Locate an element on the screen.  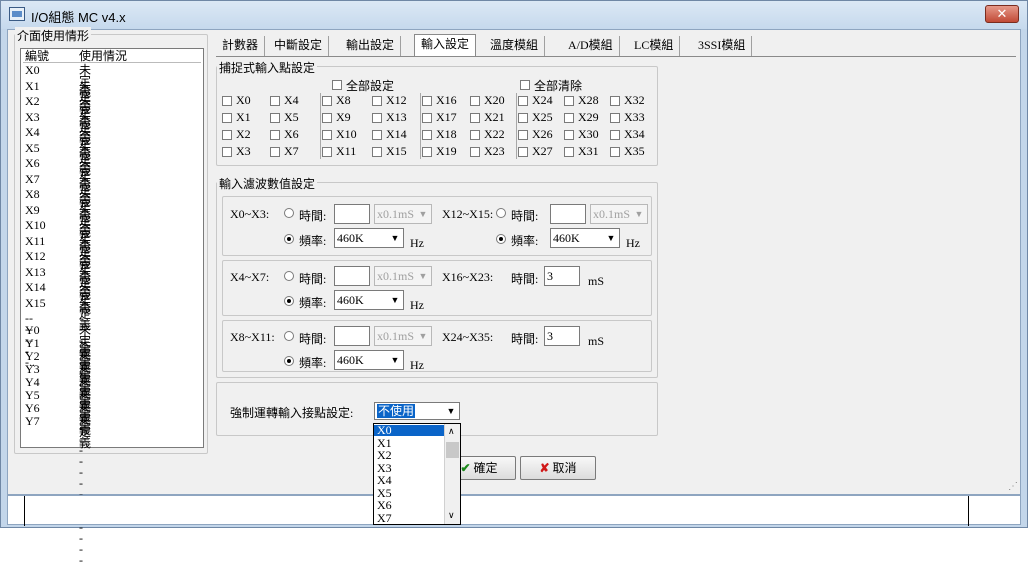
tab-3: 輸出設定 is located at coordinates (371, 46).